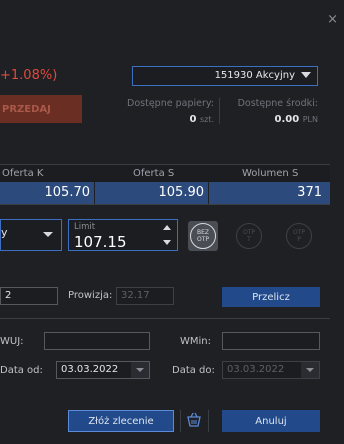  I want to click on commission-field: 32.17, so click(145, 296).